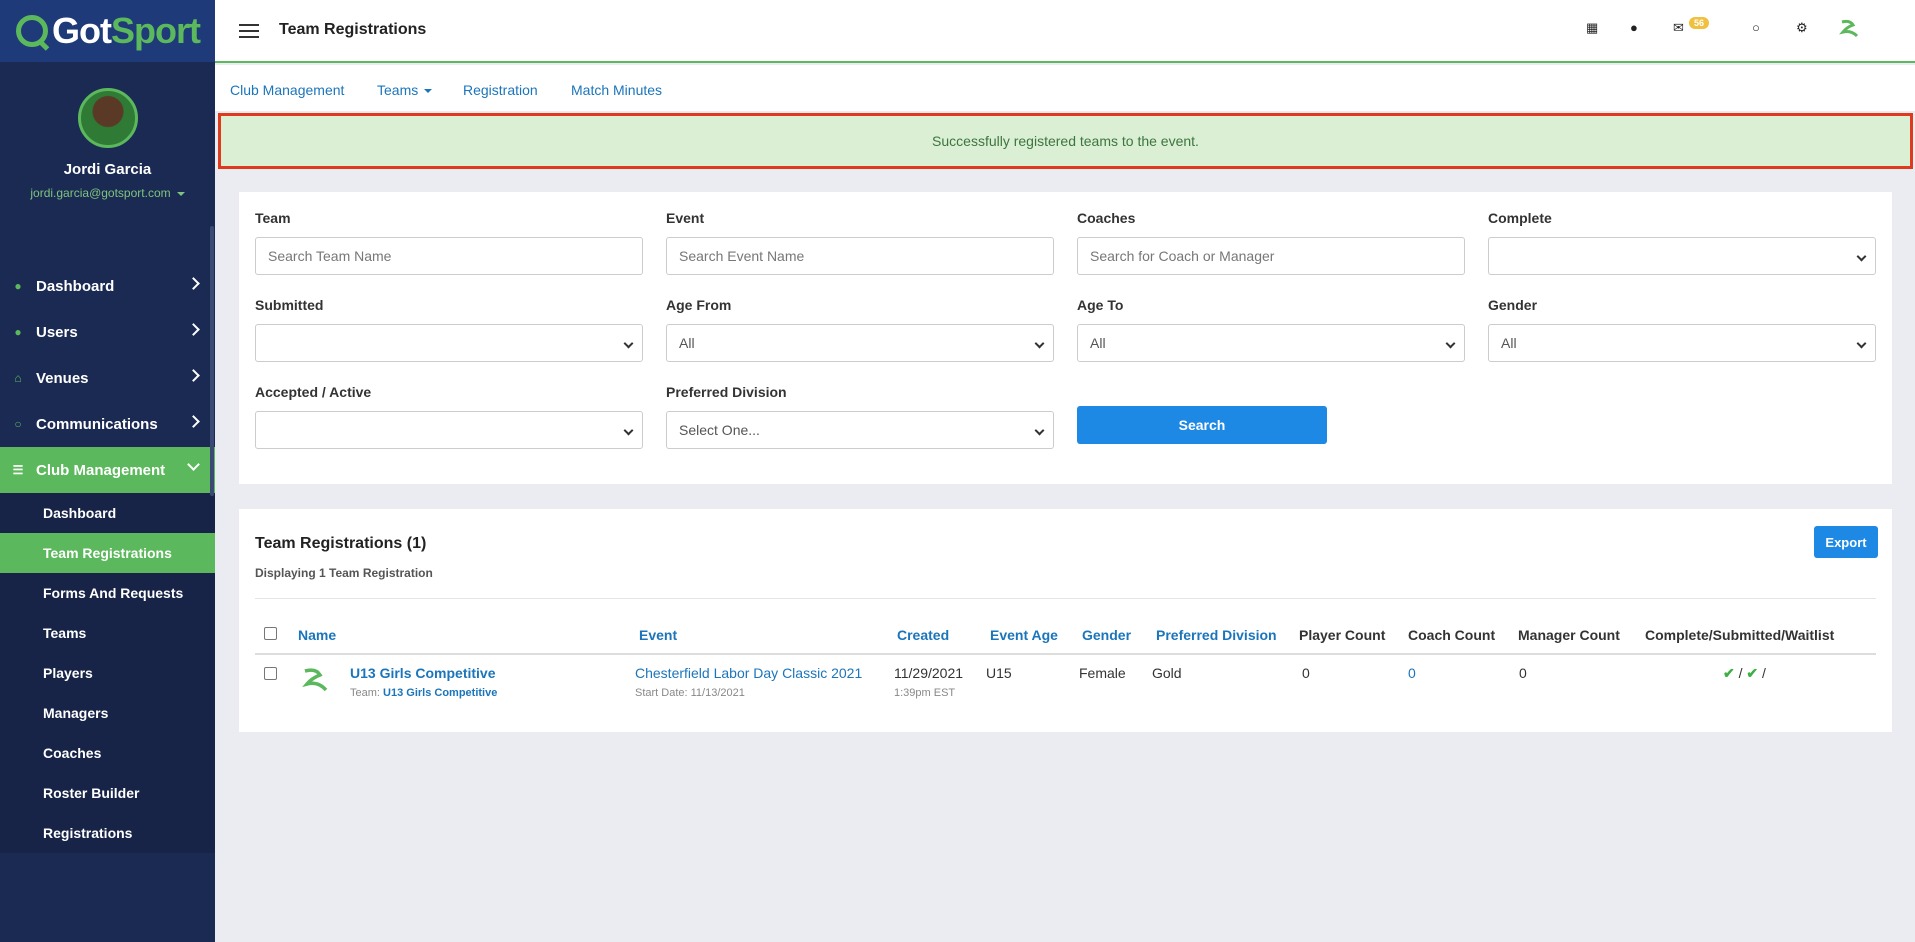 The image size is (1915, 942). What do you see at coordinates (57, 332) in the screenshot?
I see `sidebar-item-label: Users` at bounding box center [57, 332].